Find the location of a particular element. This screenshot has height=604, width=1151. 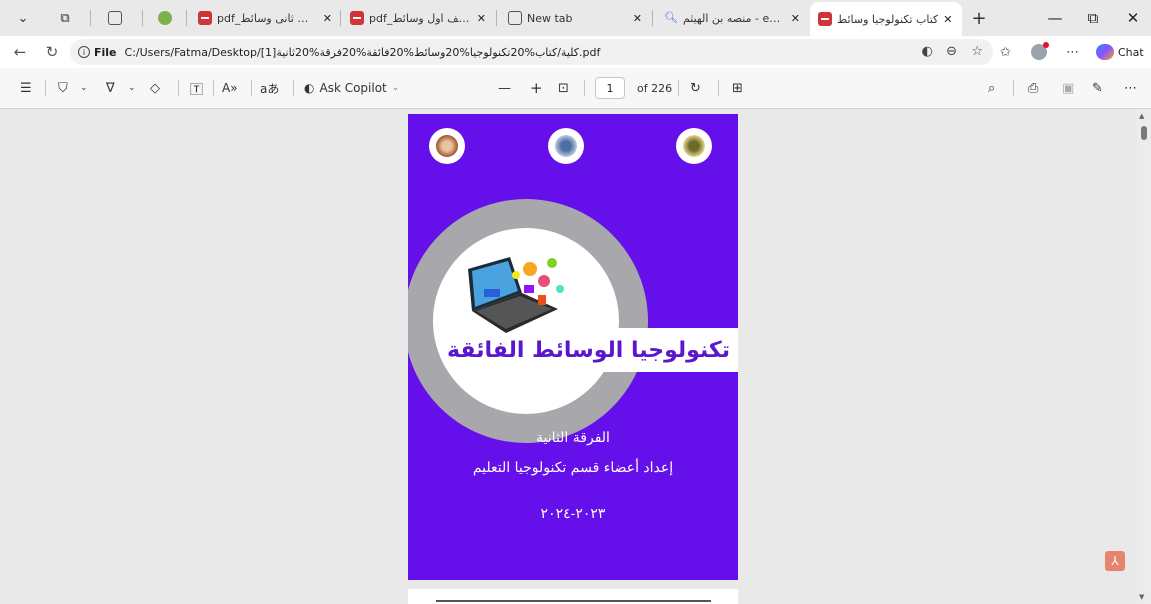

minimize-icon: — is located at coordinates (1055, 18).